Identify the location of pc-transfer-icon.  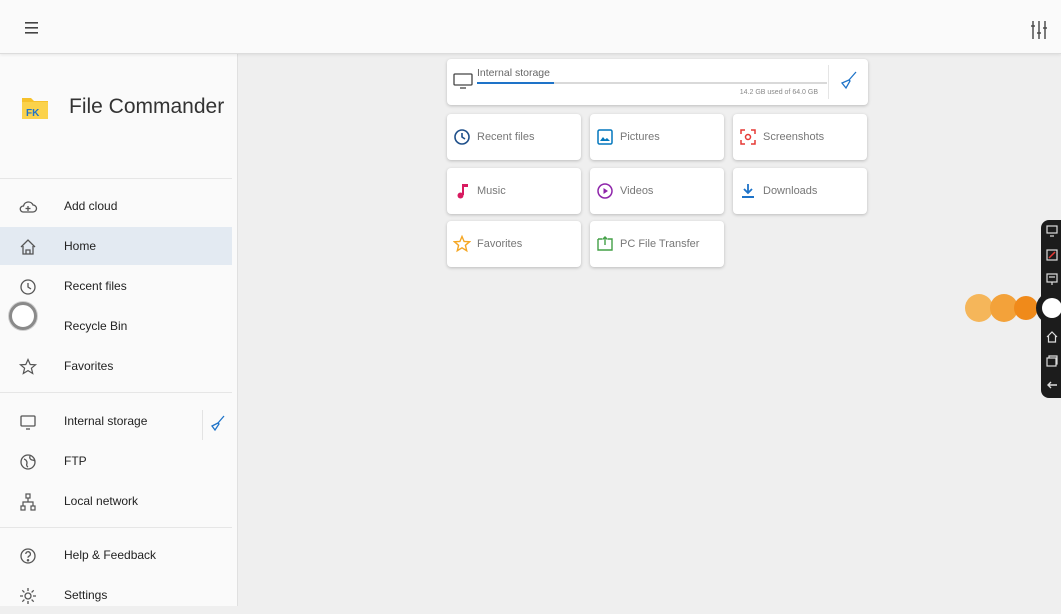
(605, 244).